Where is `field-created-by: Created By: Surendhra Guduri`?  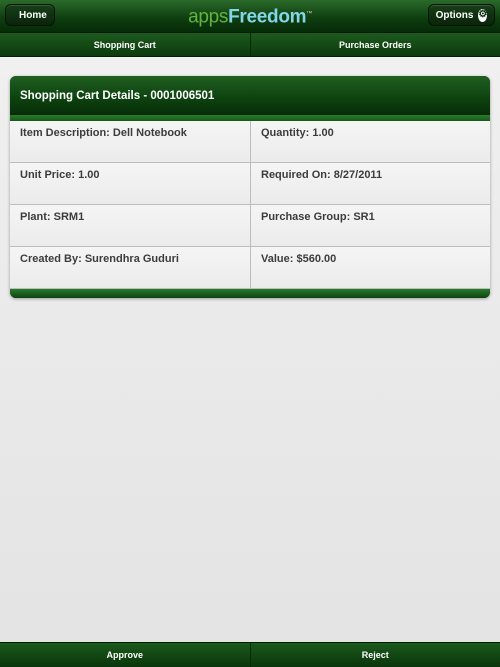
field-created-by: Created By: Surendhra Guduri is located at coordinates (130, 268).